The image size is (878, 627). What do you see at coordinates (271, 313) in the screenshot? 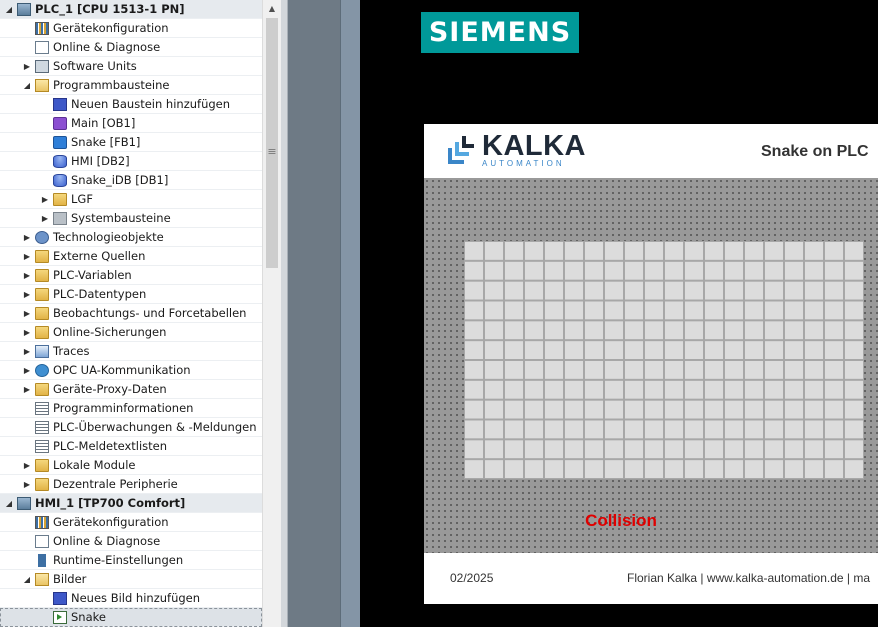
I see `project-tree-scrollbar: ▲ ≡` at bounding box center [271, 313].